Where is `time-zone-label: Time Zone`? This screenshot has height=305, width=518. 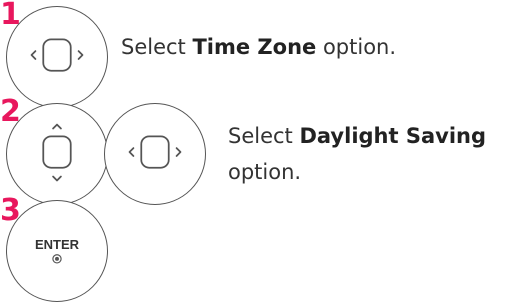
time-zone-label: Time Zone is located at coordinates (254, 47).